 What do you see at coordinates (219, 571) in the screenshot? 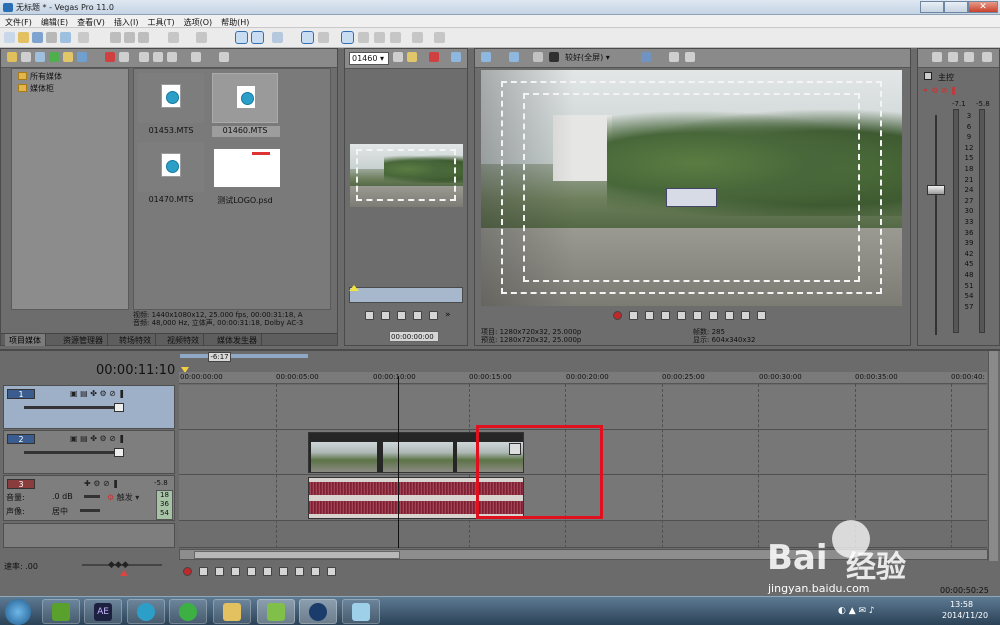
I see `timeline-play-start-icon` at bounding box center [219, 571].